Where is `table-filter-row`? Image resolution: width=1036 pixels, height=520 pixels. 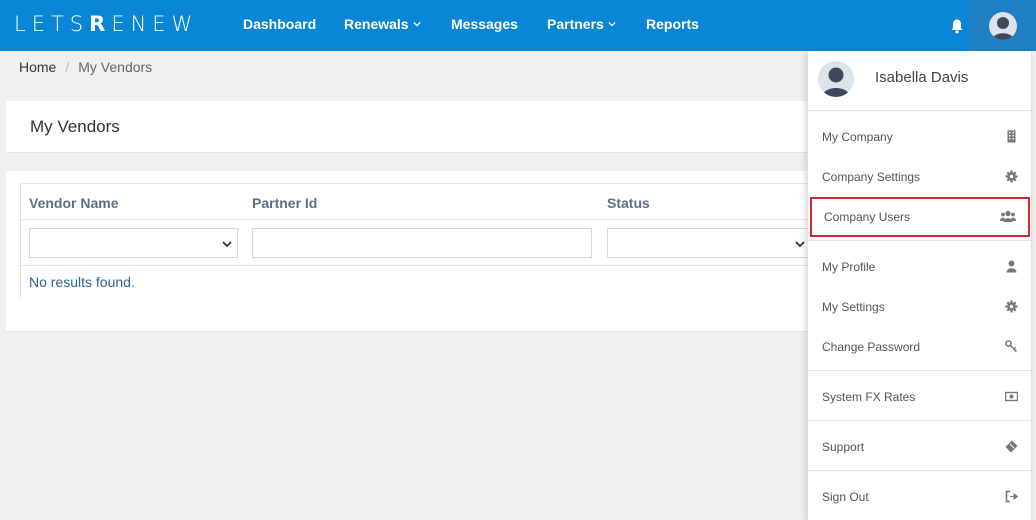 table-filter-row is located at coordinates (416, 243).